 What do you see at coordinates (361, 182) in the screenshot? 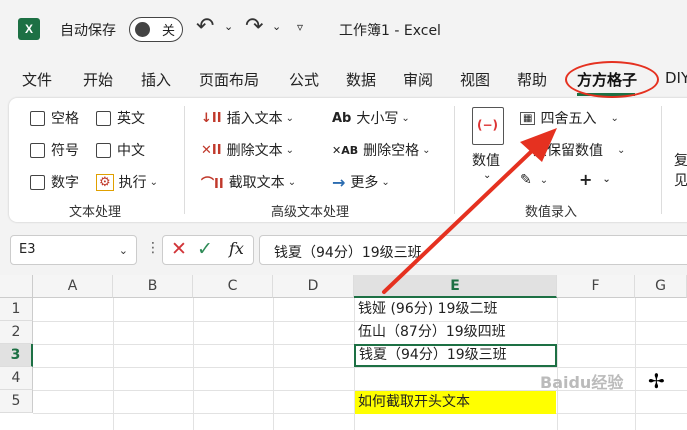
I see `more-button: → 更多 ⌄` at bounding box center [361, 182].